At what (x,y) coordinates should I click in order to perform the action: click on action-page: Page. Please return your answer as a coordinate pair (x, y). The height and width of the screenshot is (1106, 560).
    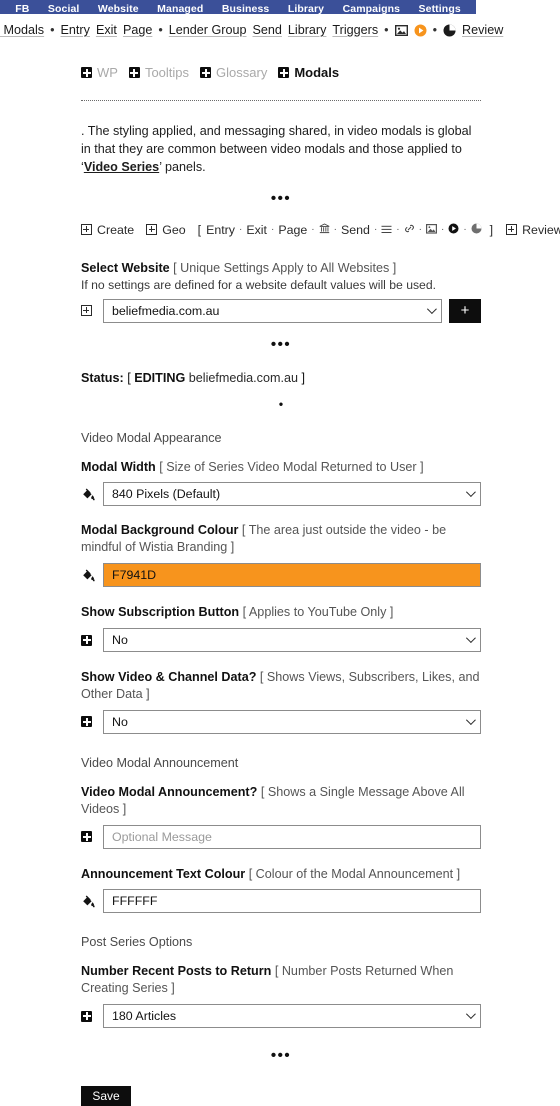
    Looking at the image, I should click on (292, 230).